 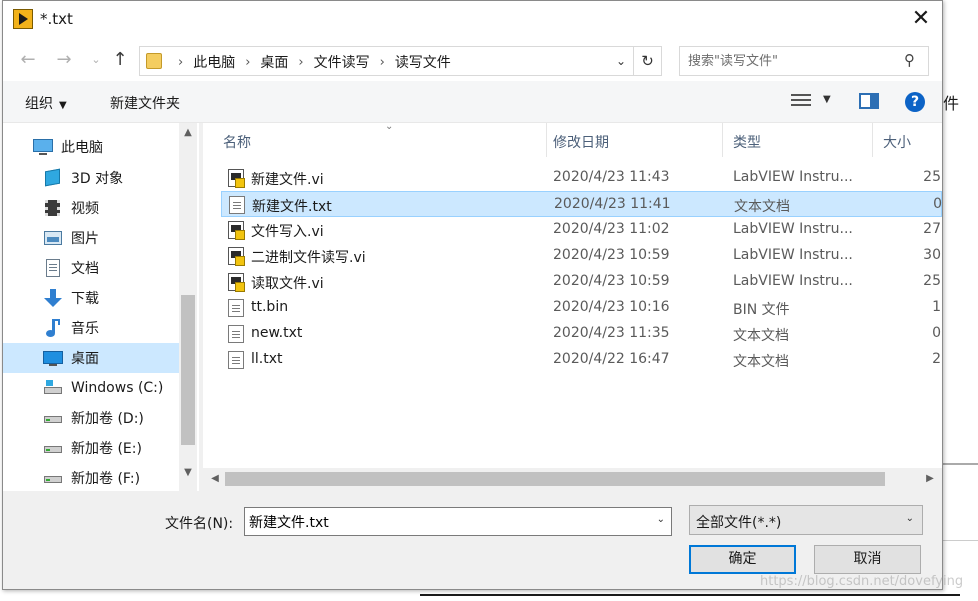 What do you see at coordinates (930, 479) in the screenshot?
I see `scroll-right-icon: ▶` at bounding box center [930, 479].